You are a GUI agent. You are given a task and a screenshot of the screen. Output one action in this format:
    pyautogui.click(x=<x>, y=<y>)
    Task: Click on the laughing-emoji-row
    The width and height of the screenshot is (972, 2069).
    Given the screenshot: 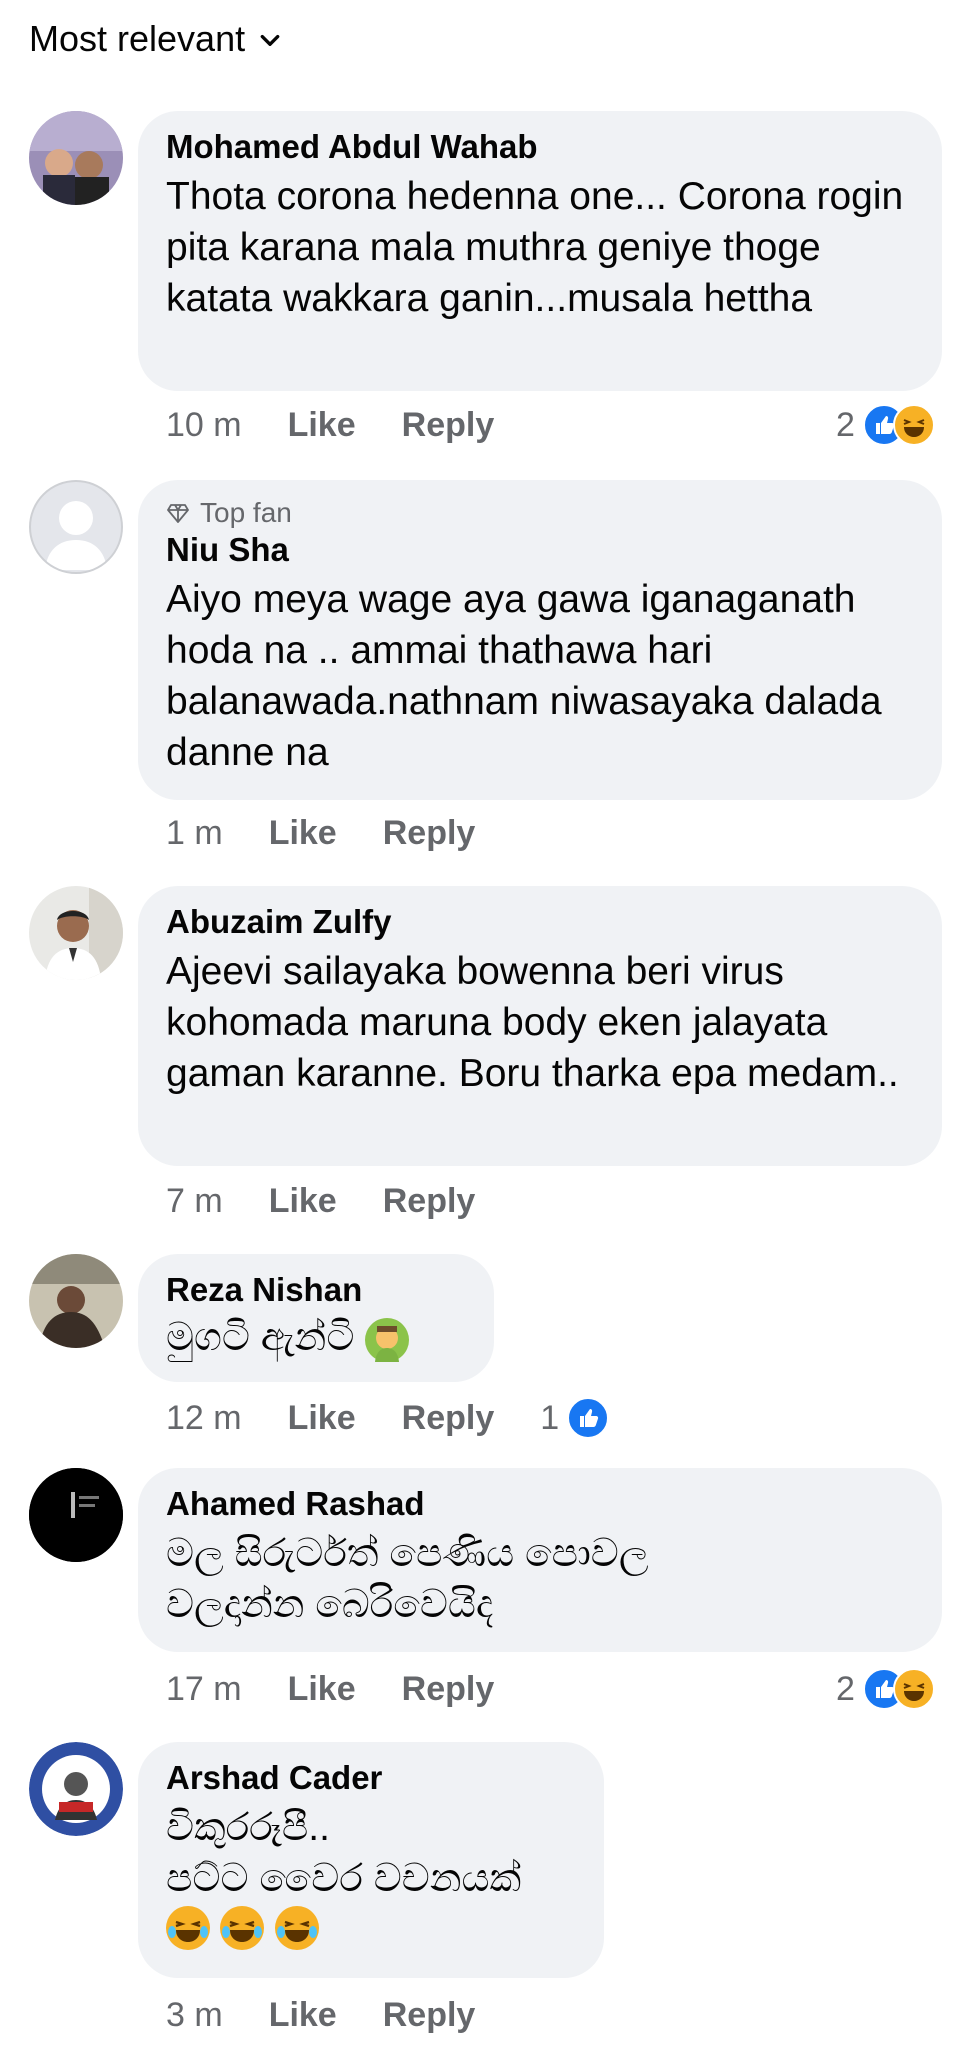 What is the action you would take?
    pyautogui.click(x=371, y=1928)
    